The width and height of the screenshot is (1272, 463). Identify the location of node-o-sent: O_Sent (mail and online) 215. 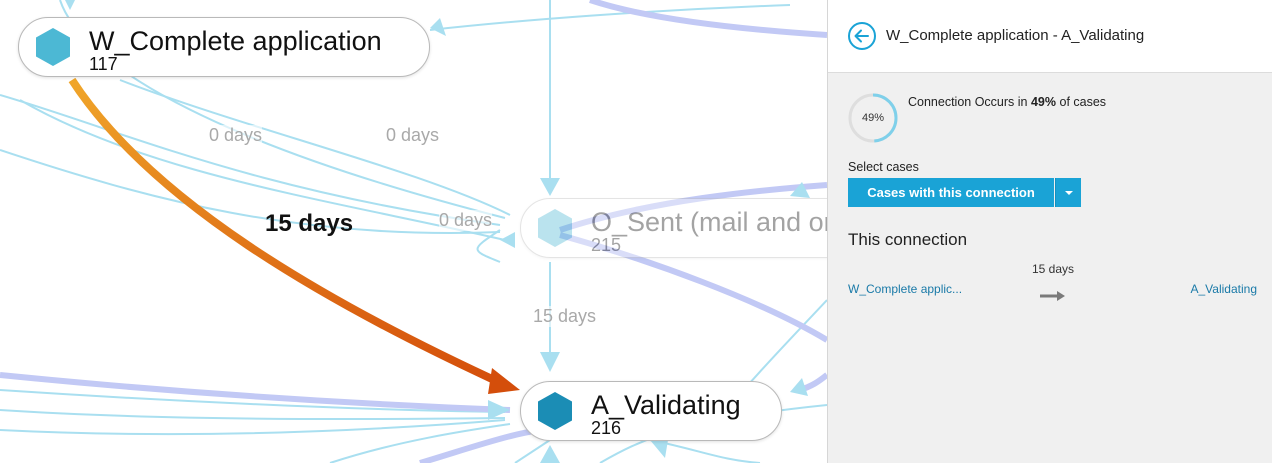
(673, 228).